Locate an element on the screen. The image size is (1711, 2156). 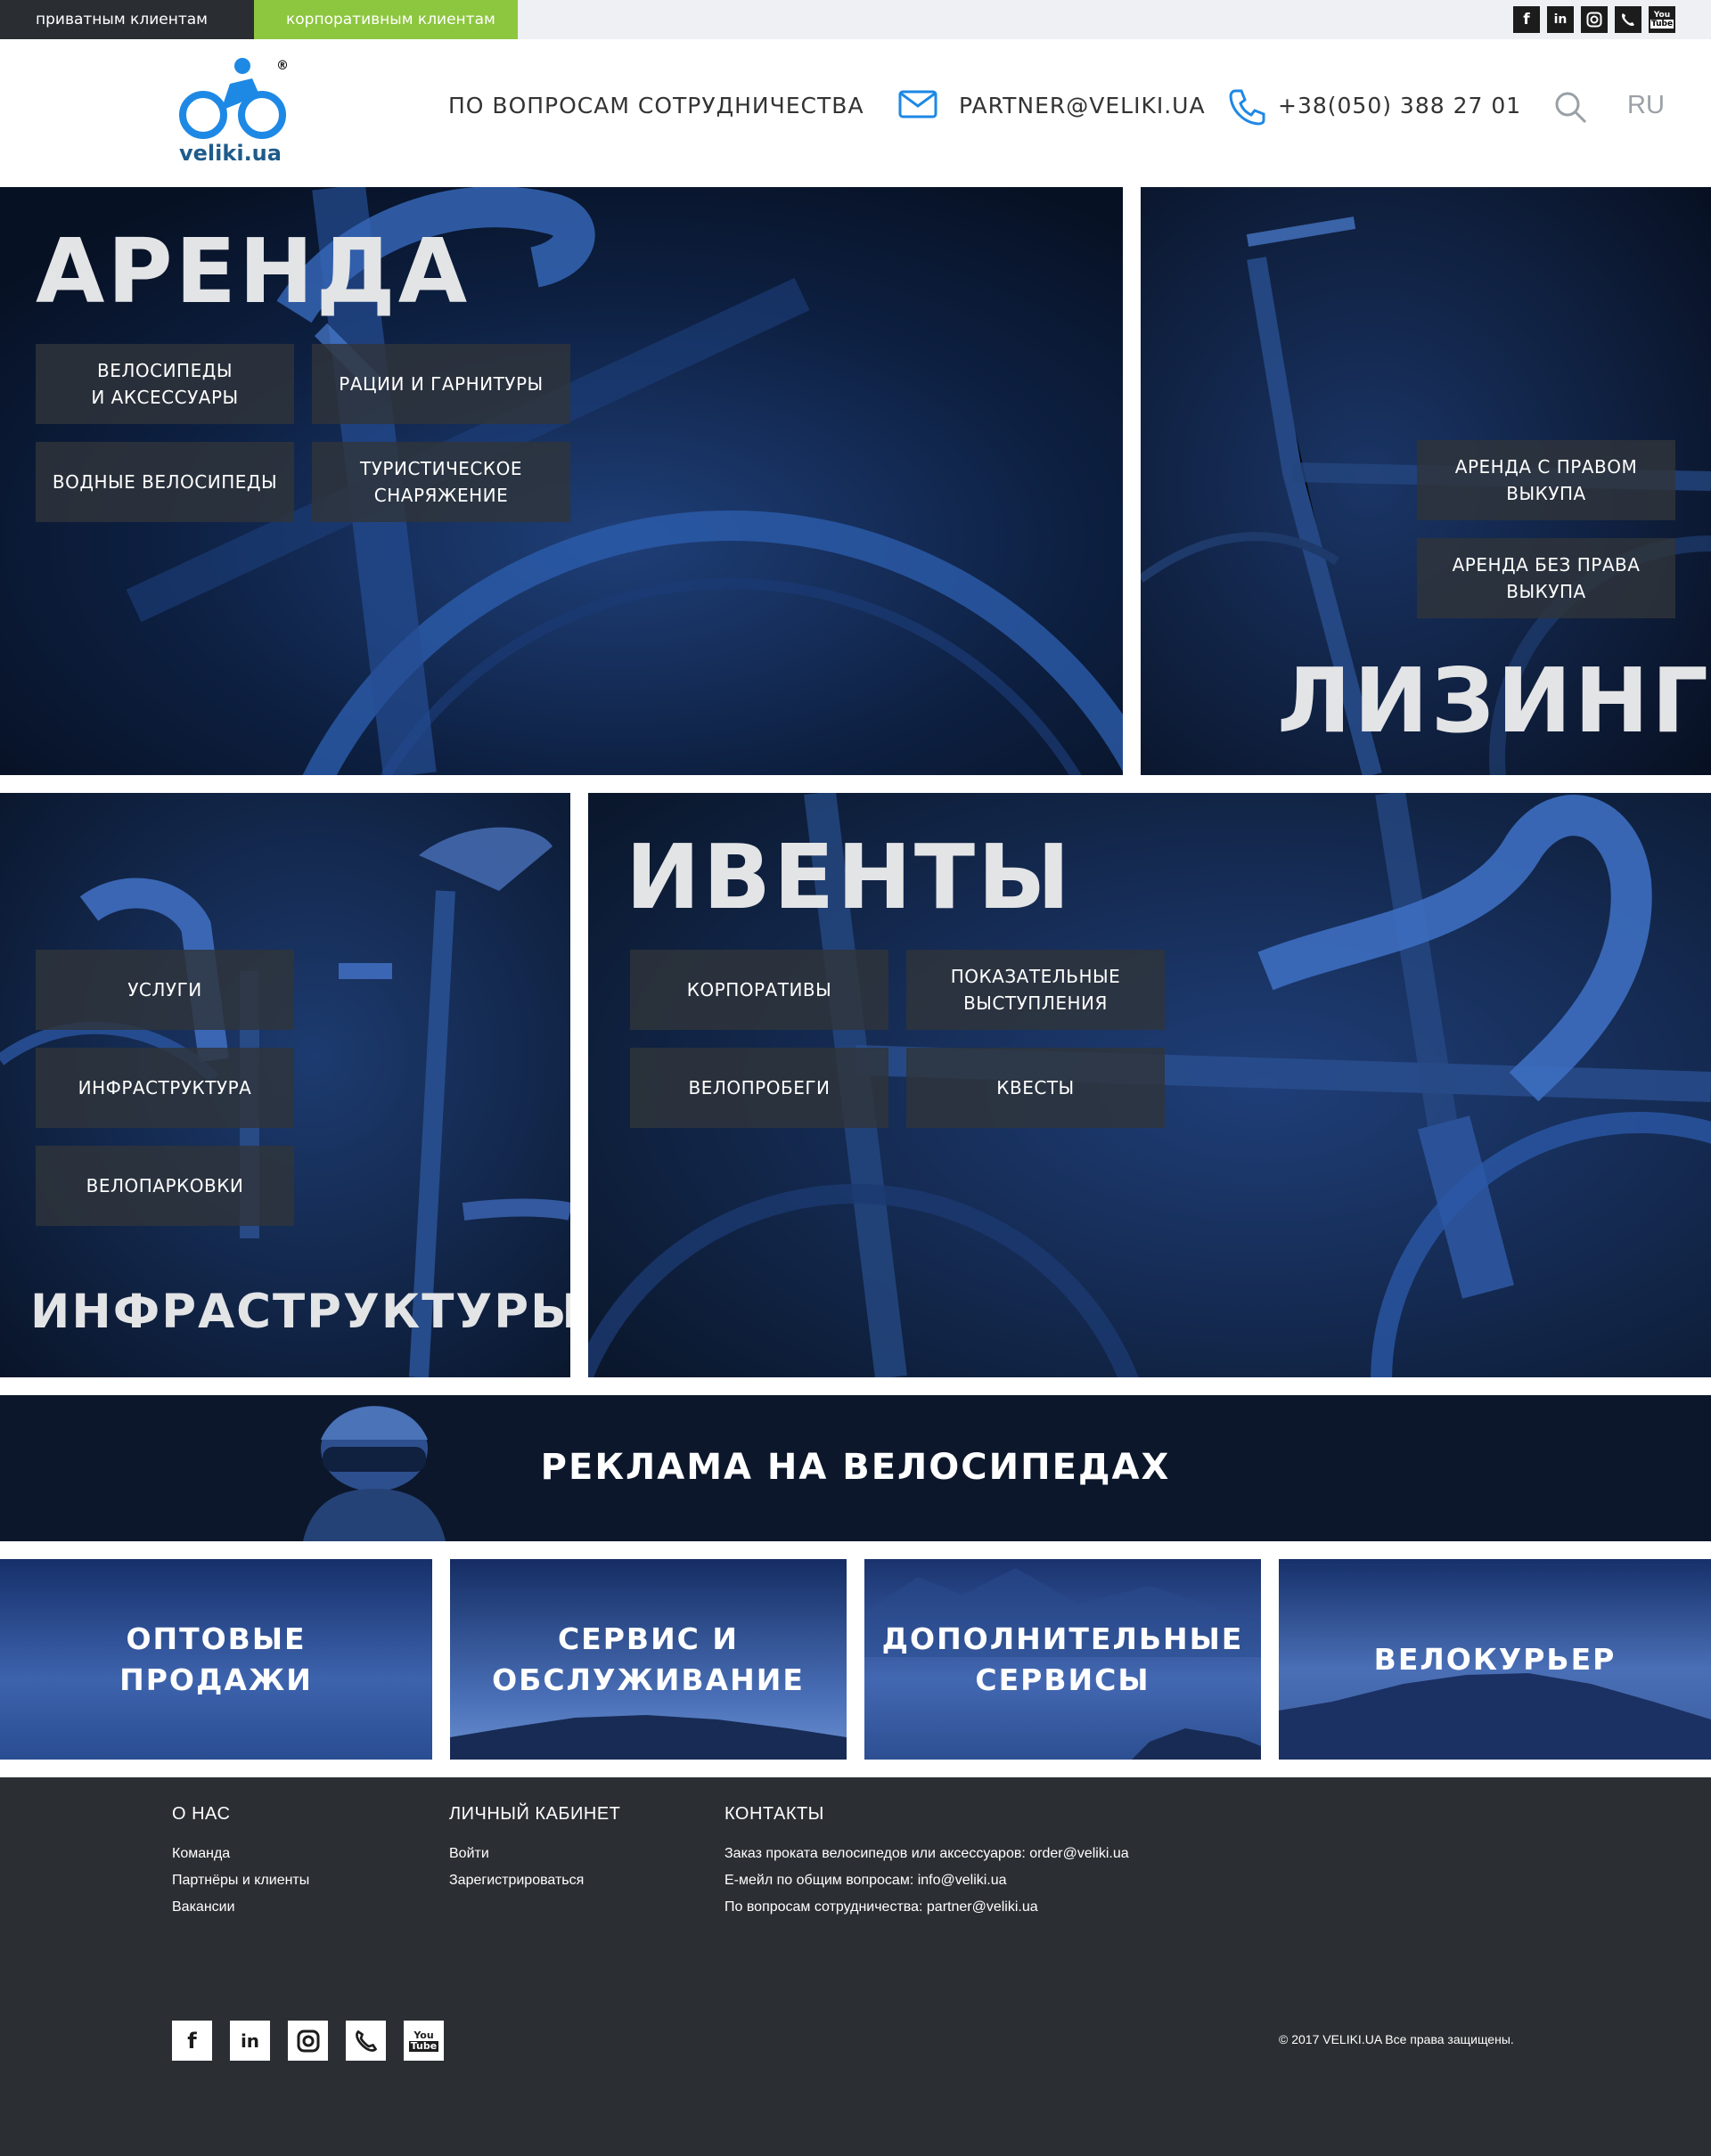
quests-button: КВЕСТЫ is located at coordinates (1035, 1088).